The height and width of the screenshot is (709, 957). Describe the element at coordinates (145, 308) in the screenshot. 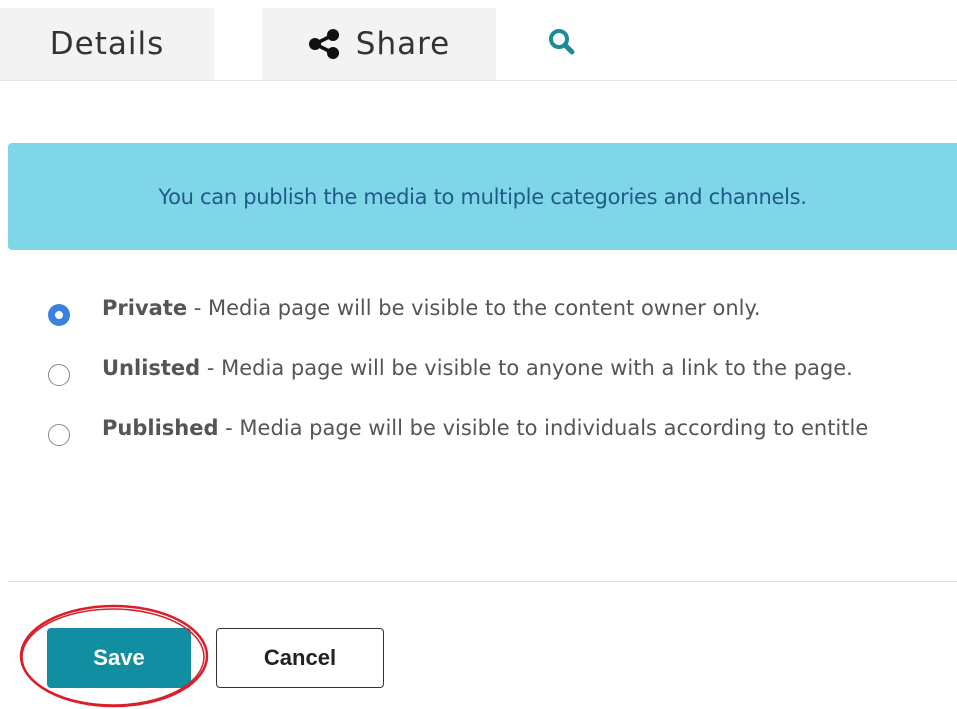

I see `option-private-name: Private` at that location.